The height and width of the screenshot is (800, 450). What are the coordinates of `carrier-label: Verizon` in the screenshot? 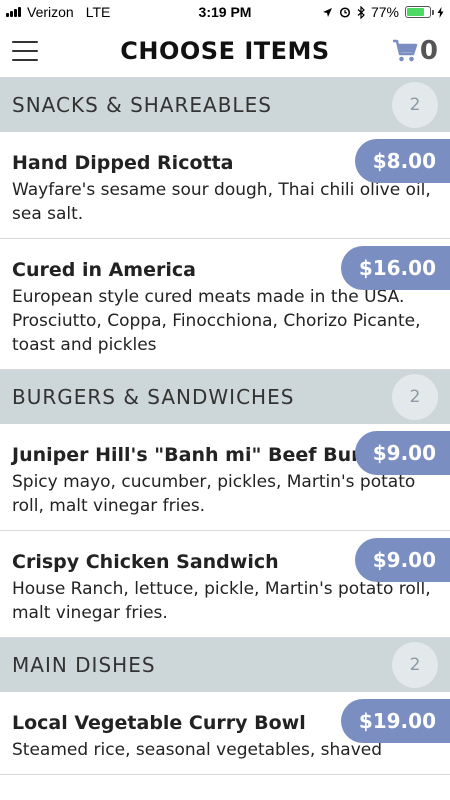 It's located at (50, 12).